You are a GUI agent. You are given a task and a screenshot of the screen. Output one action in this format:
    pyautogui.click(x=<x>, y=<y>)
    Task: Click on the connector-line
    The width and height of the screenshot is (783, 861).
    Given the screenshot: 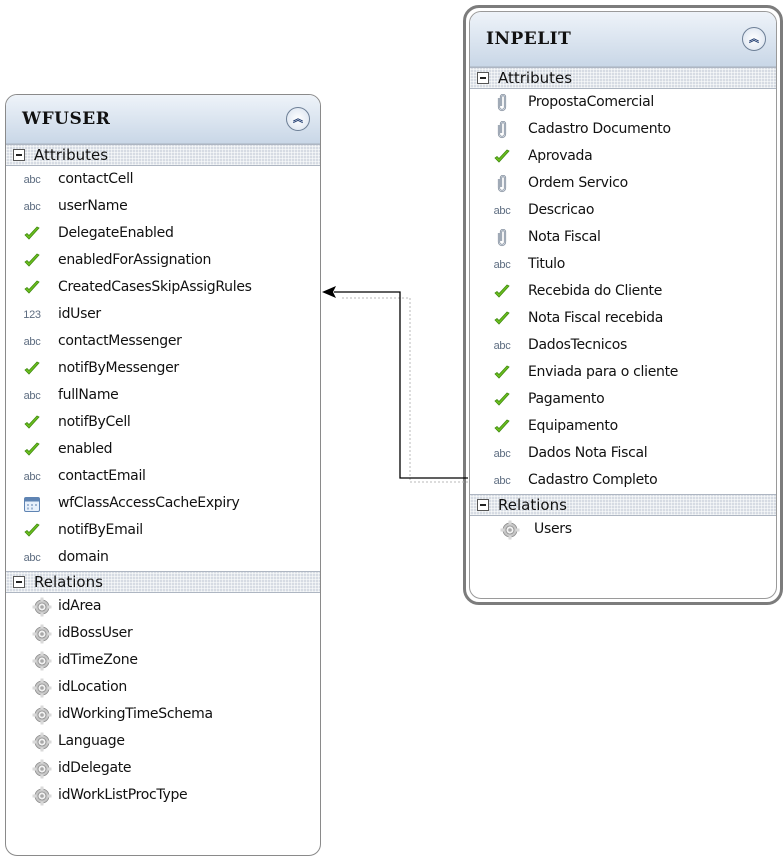 What is the action you would take?
    pyautogui.click(x=401, y=385)
    